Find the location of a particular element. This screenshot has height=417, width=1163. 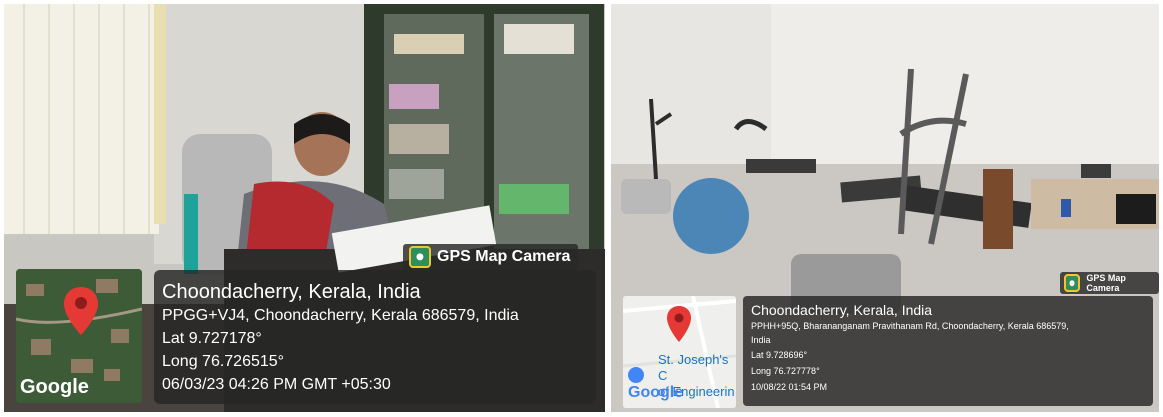

street-map-thumbnail: St. Joseph's C of Engineerin Google is located at coordinates (679, 352).